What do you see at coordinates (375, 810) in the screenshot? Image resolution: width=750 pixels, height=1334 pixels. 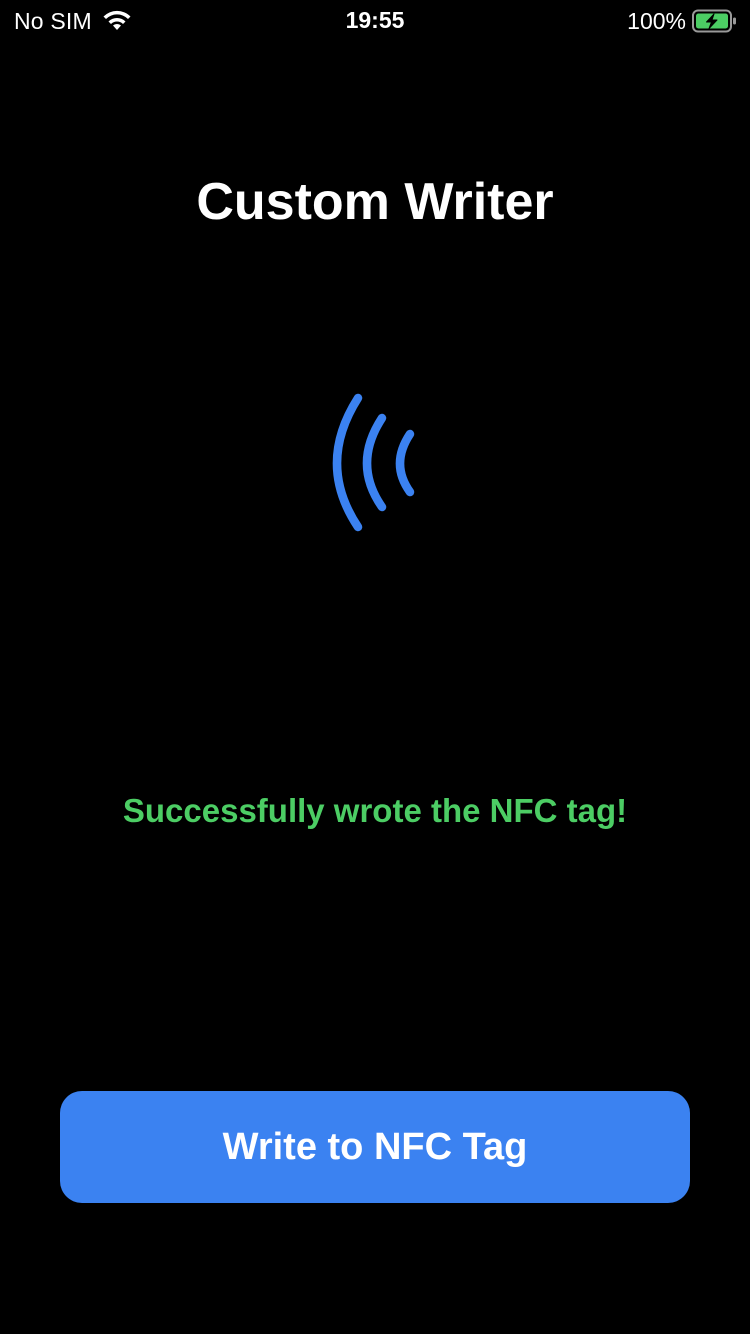 I see `status-message: Successfully wrote the NFC tag!` at bounding box center [375, 810].